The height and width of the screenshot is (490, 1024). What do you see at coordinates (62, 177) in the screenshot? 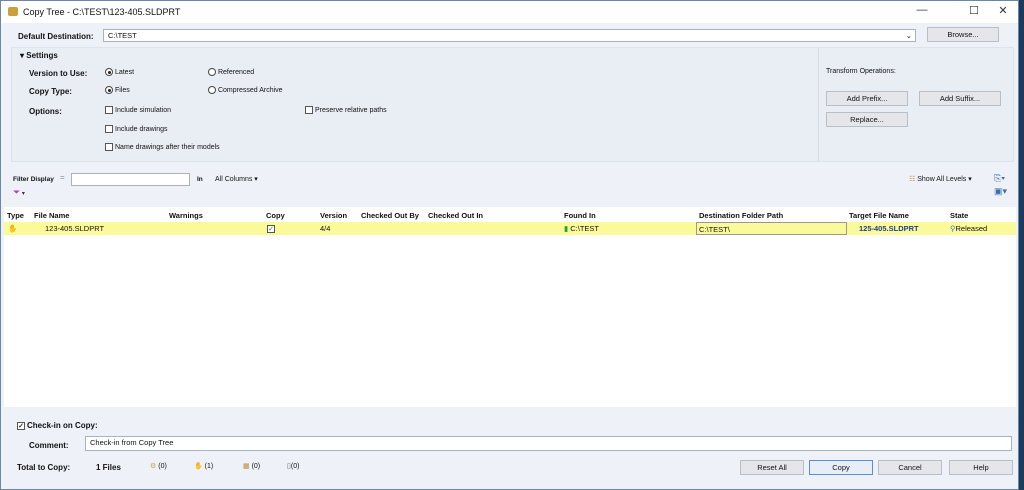
I see `equals-icon: =` at bounding box center [62, 177].